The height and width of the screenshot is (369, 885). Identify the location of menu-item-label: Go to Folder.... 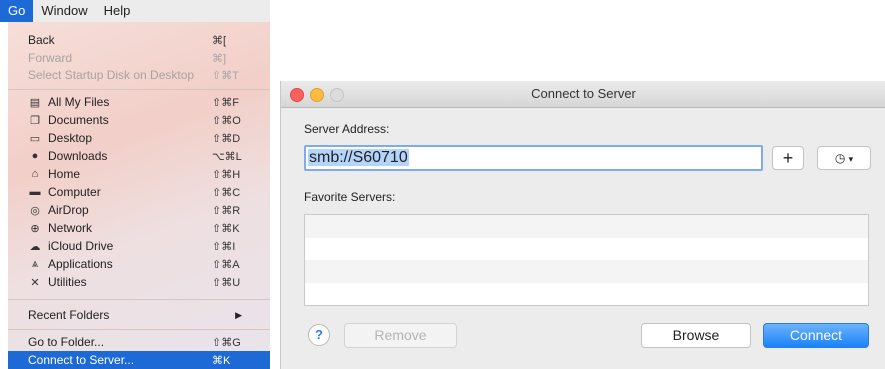
(66, 342).